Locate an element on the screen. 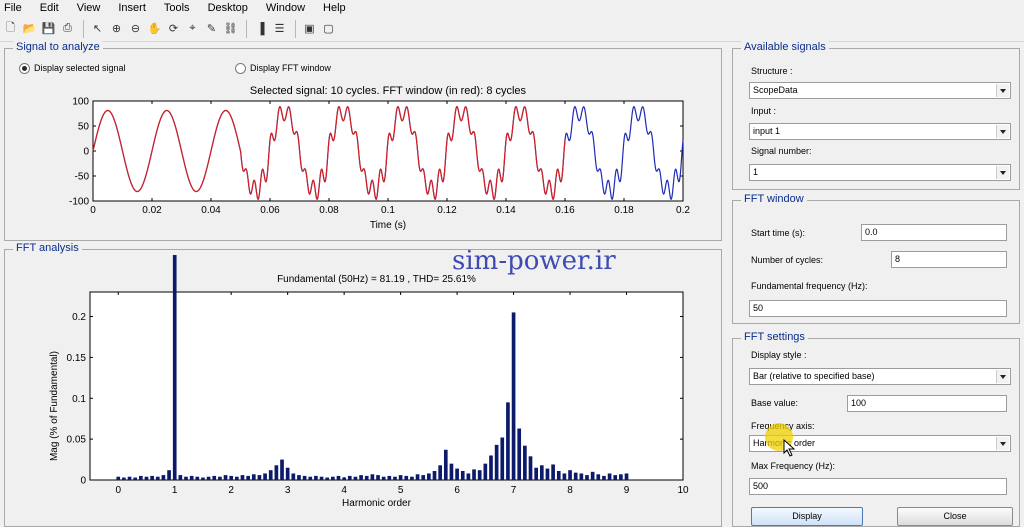 Image resolution: width=1024 pixels, height=527 pixels. fft-plot-title: Fundamental (50Hz) = 81.19 , THD= 25.61% is located at coordinates (376, 279).